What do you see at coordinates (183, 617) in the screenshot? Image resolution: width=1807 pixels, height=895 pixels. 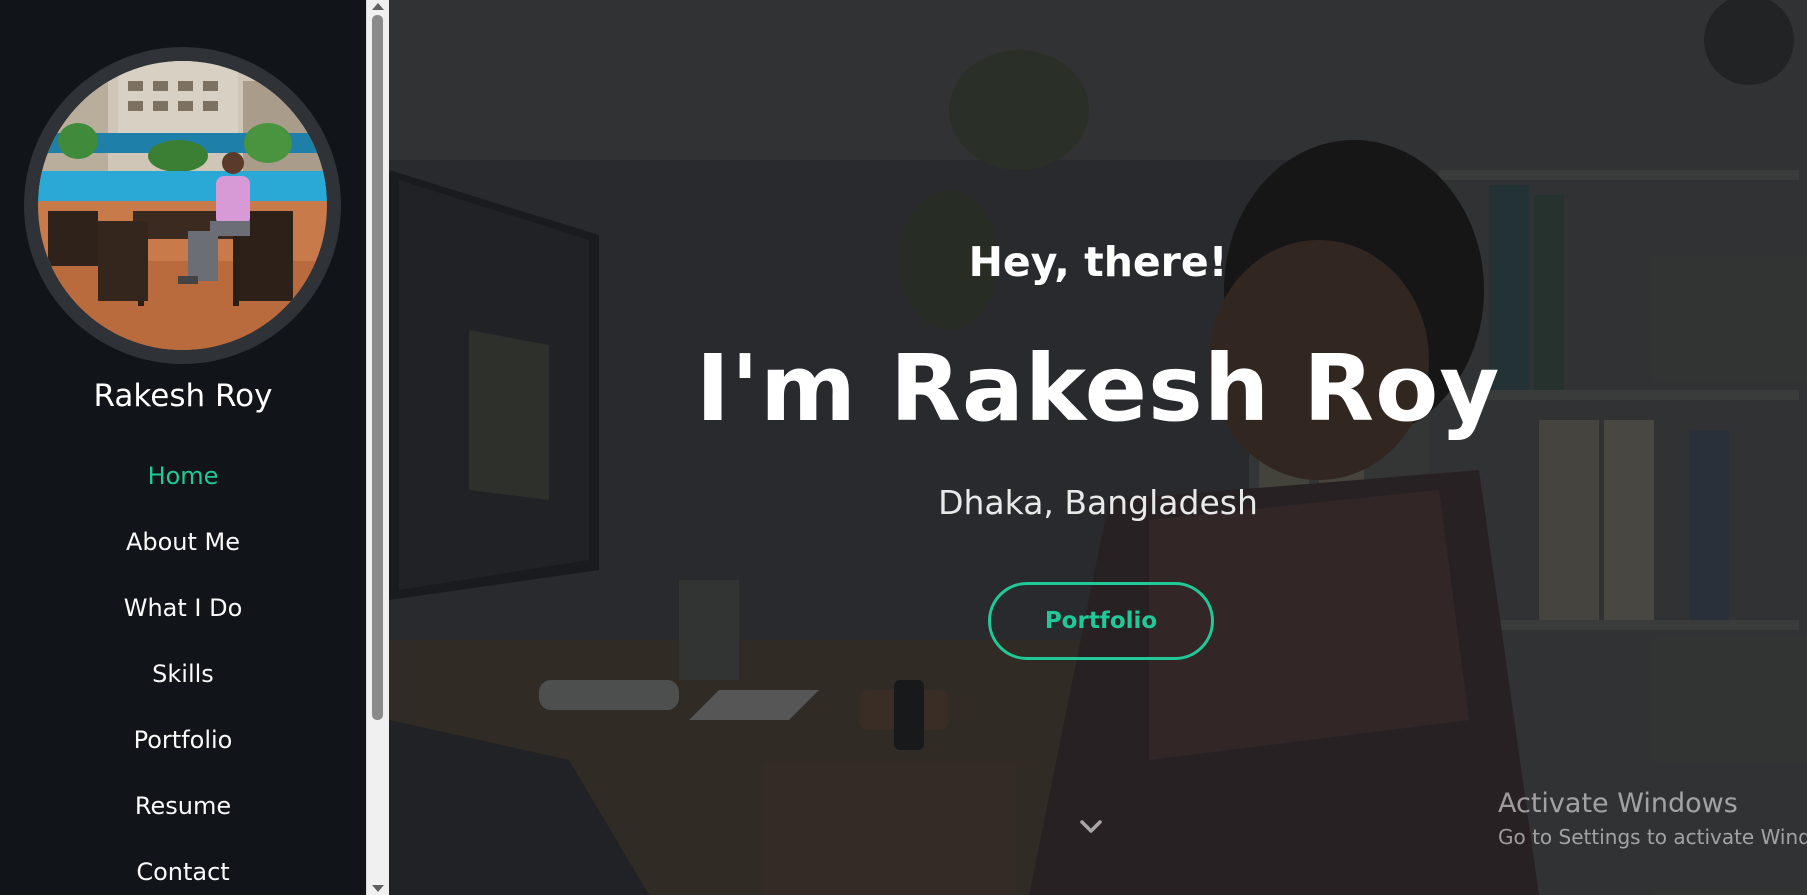 I see `nav-item-what-i-do: What I Do` at bounding box center [183, 617].